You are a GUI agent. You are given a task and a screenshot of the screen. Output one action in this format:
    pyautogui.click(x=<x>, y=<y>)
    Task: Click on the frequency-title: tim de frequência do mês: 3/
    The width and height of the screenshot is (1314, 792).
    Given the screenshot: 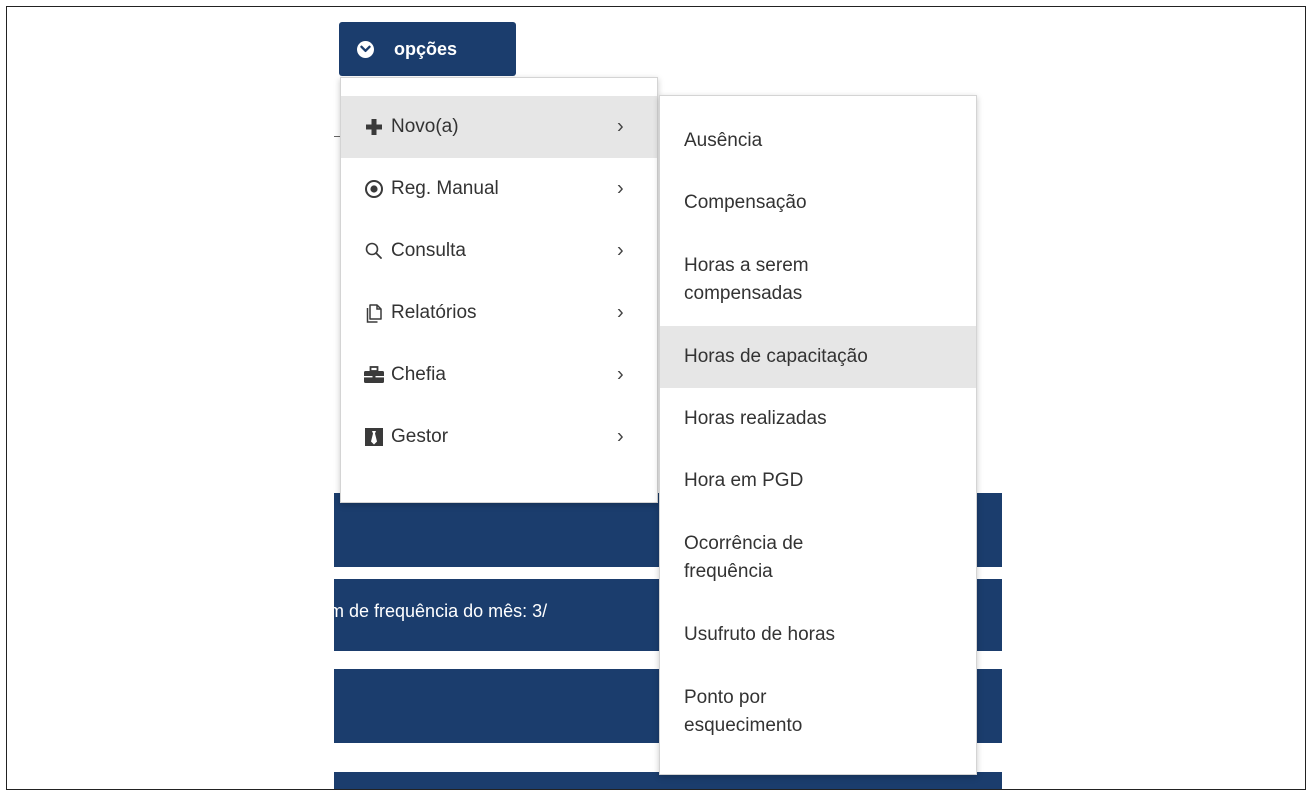 What is the action you would take?
    pyautogui.click(x=434, y=611)
    